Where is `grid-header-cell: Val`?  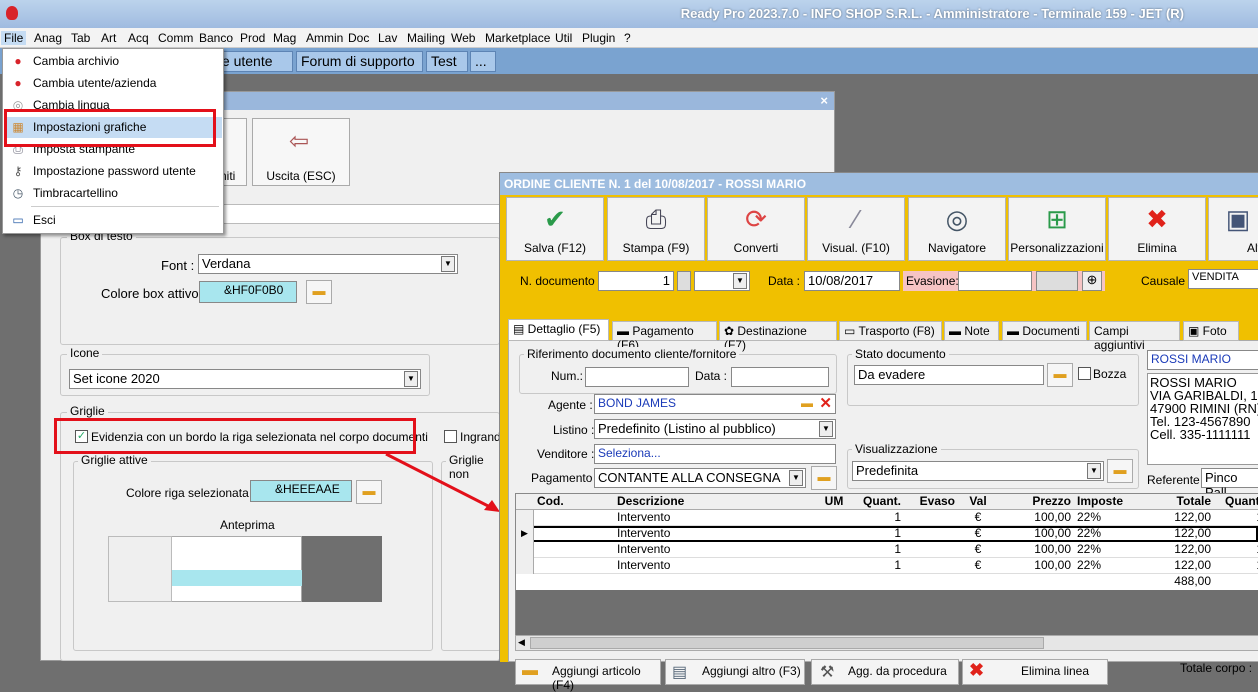
grid-header-cell: Val is located at coordinates (978, 502).